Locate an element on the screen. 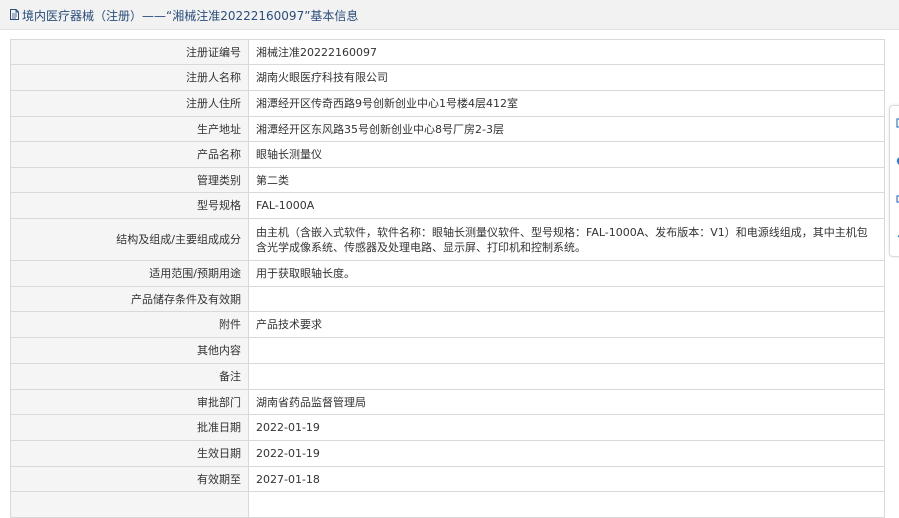  field-label: 生产地址 is located at coordinates (129, 129).